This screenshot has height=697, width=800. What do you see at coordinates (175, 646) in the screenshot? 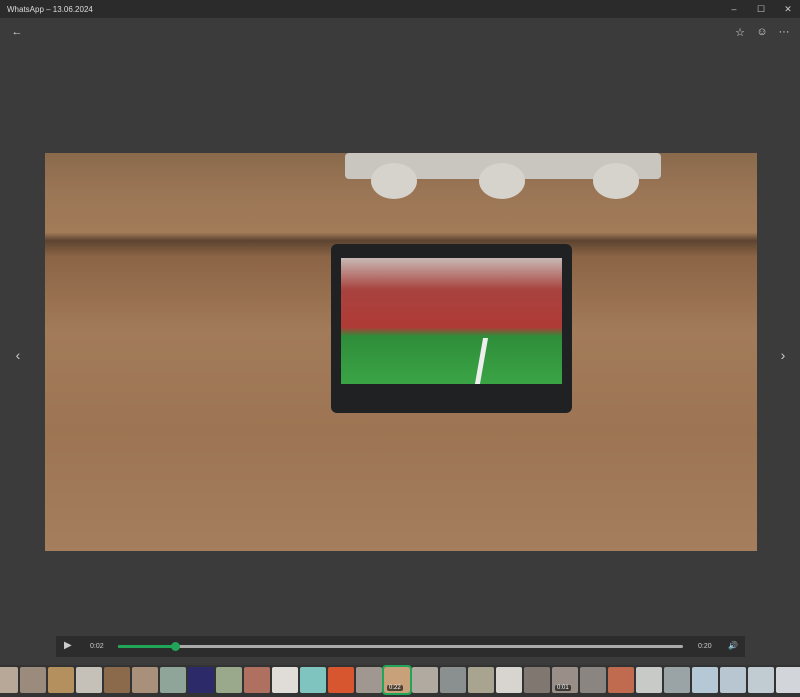
I see `seek-handle` at bounding box center [175, 646].